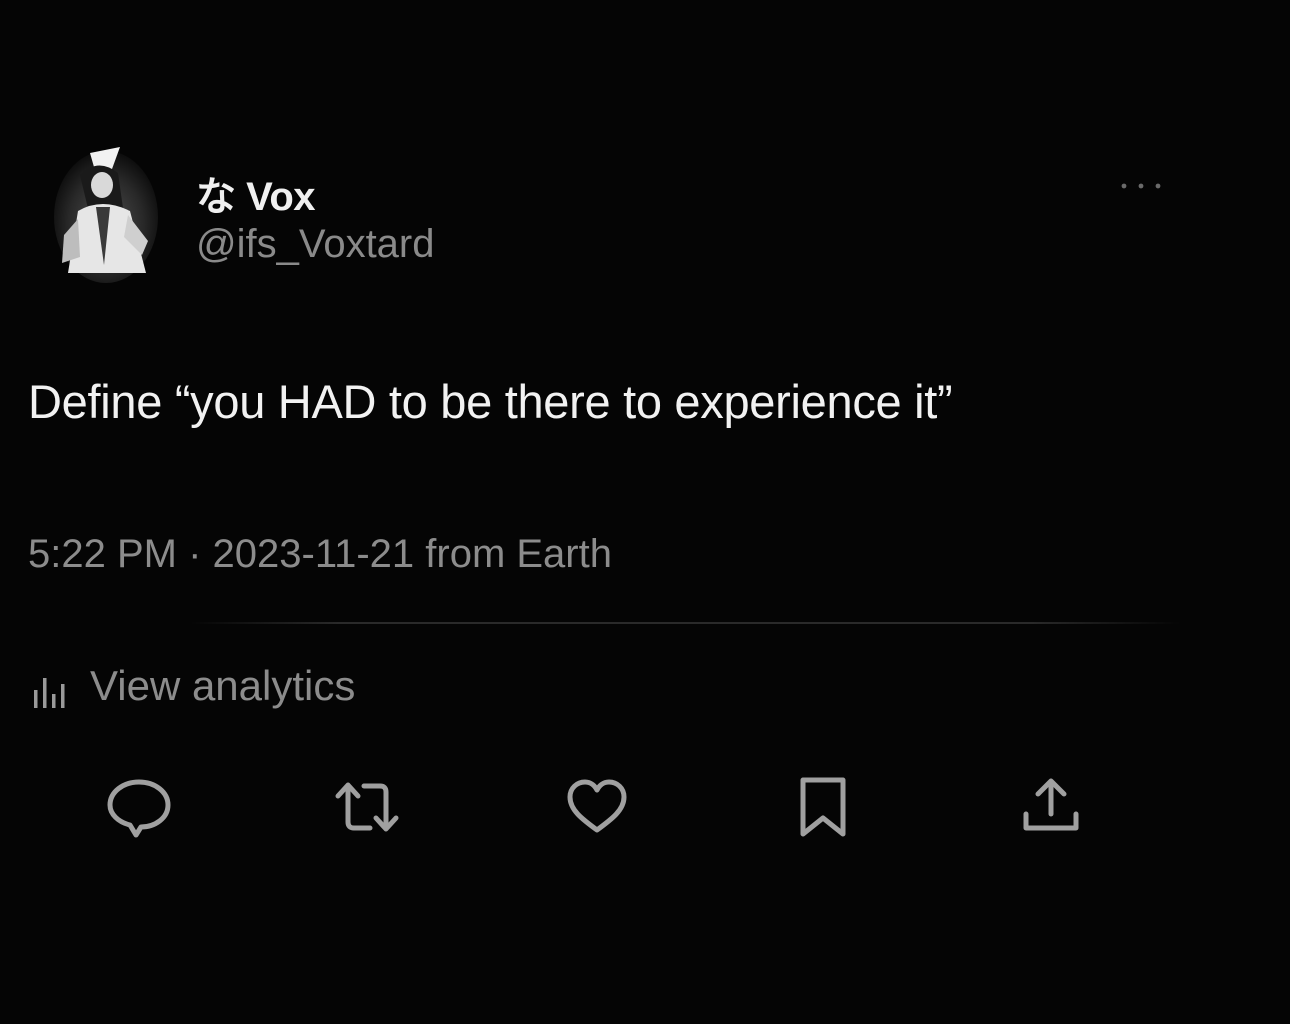 The width and height of the screenshot is (1290, 1024). I want to click on share-upload-icon, so click(1051, 804).